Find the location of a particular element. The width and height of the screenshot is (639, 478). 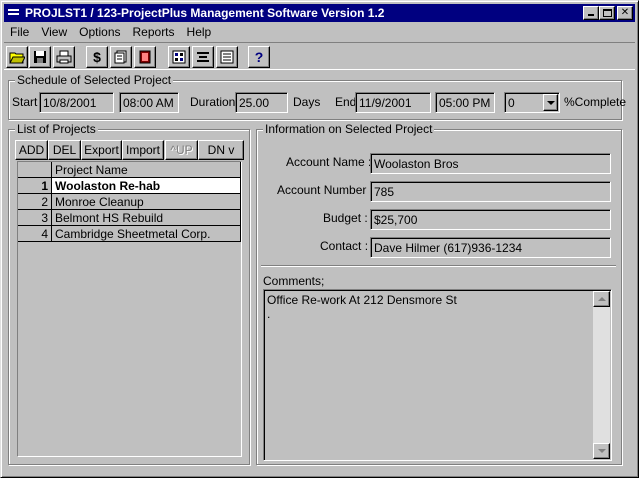

open-folder-icon is located at coordinates (17, 58).